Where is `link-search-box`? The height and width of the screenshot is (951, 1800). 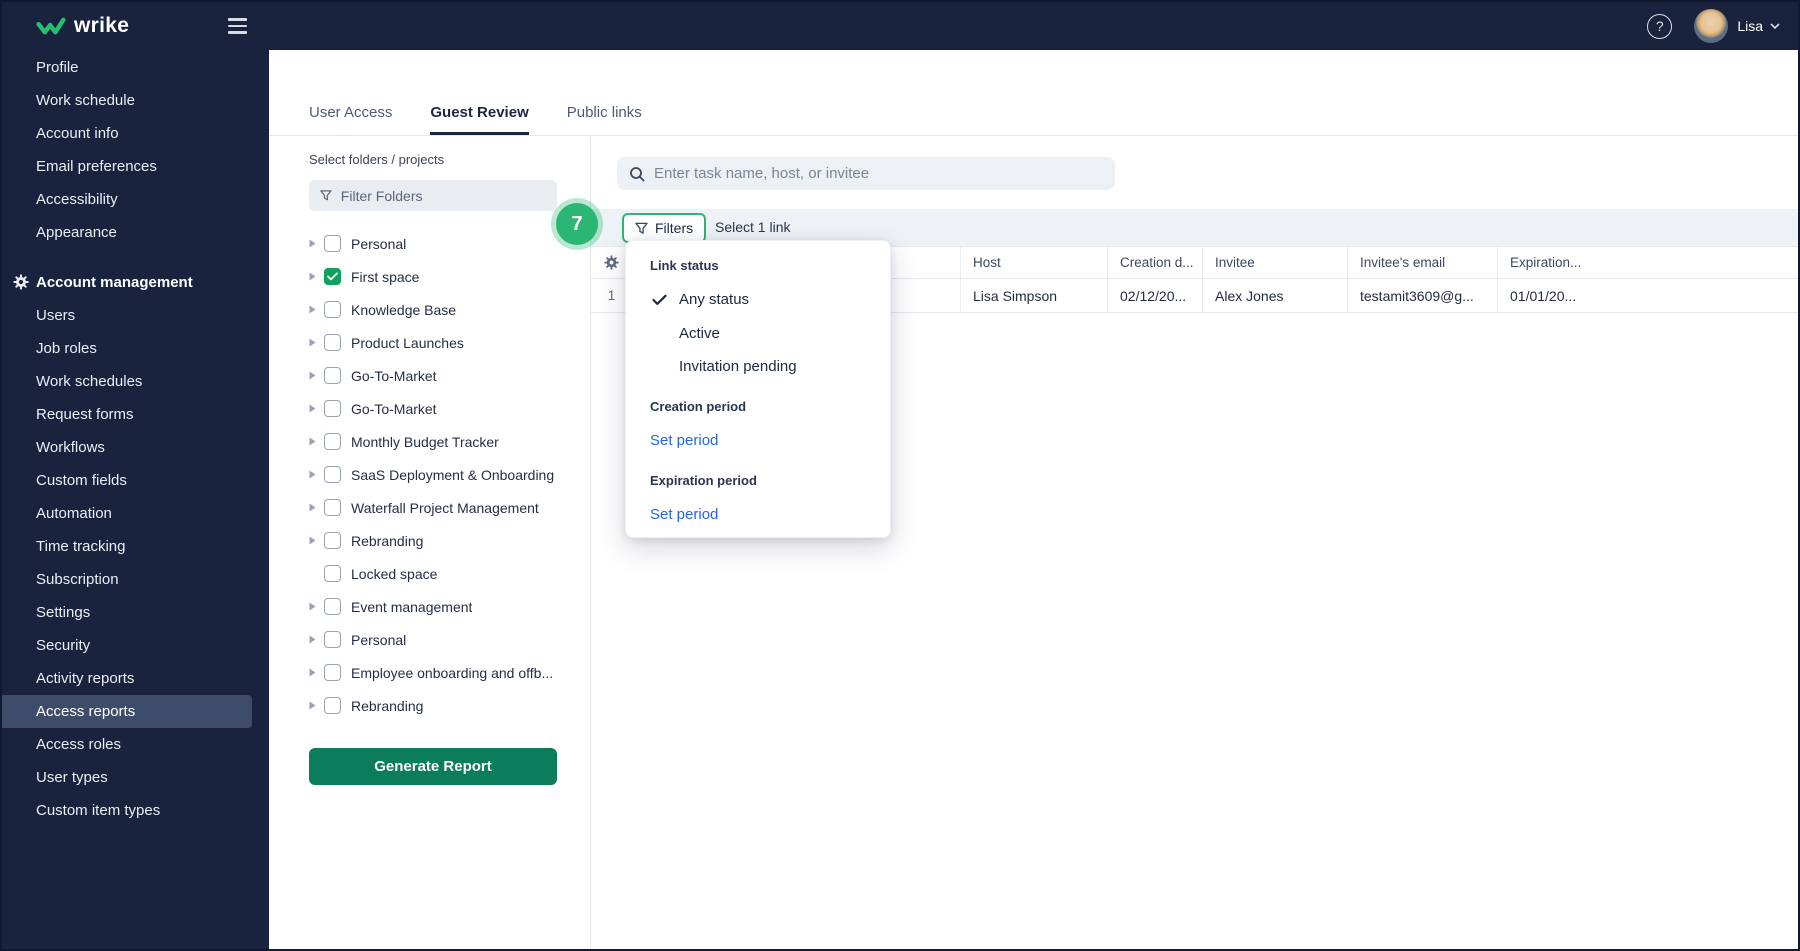
link-search-box is located at coordinates (866, 173).